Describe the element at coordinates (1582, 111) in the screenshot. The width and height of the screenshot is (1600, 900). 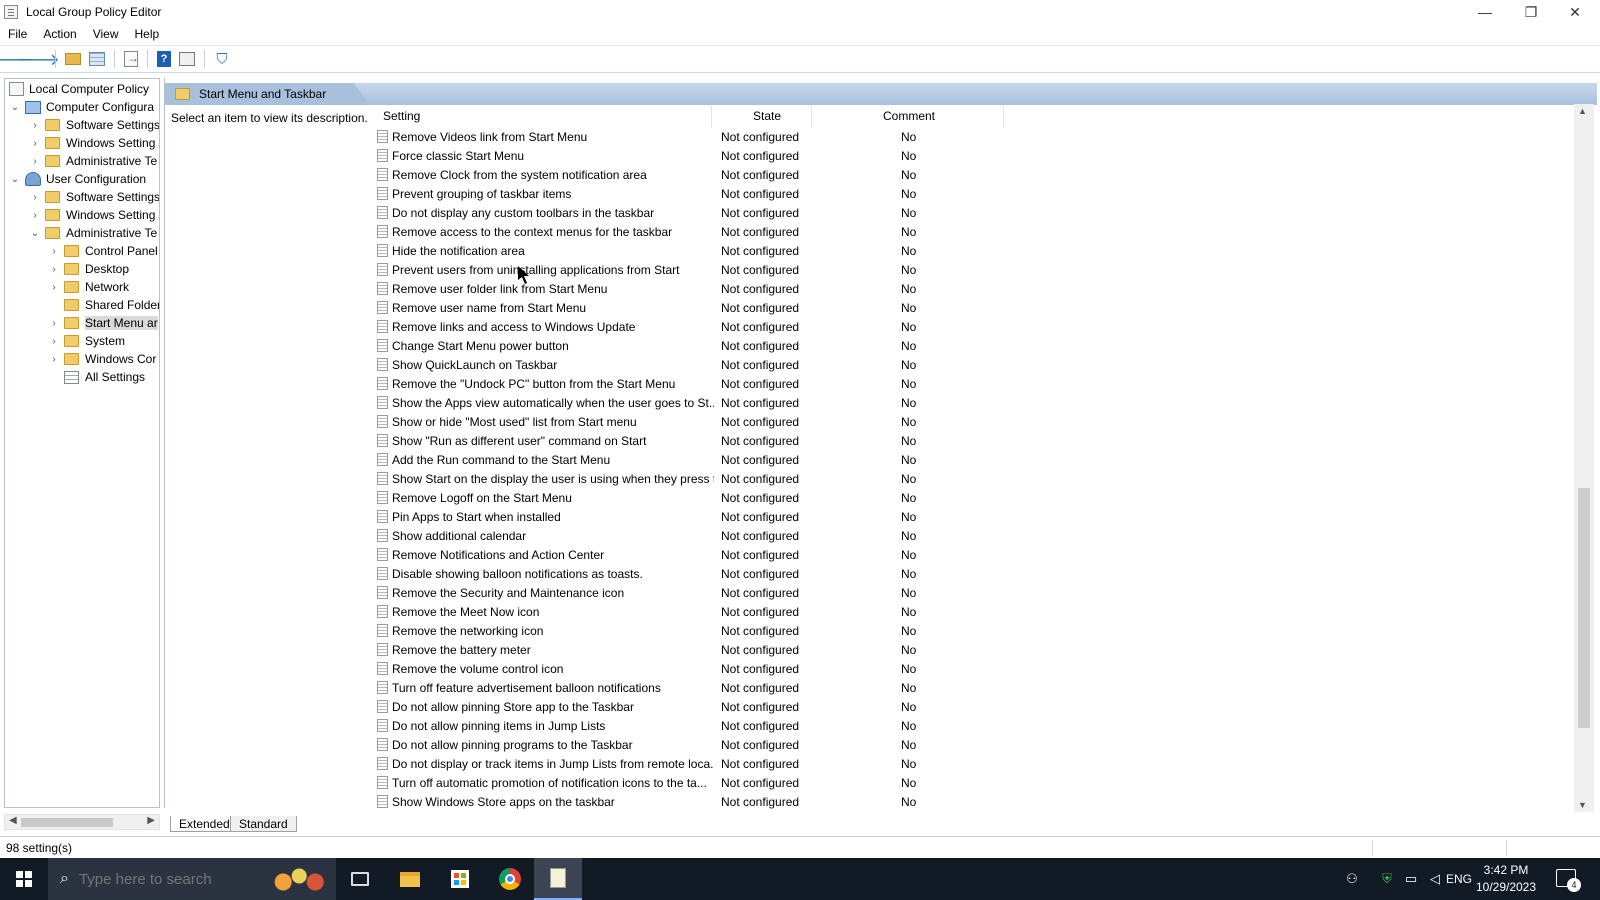
I see `scroll-up-icon: ▲` at that location.